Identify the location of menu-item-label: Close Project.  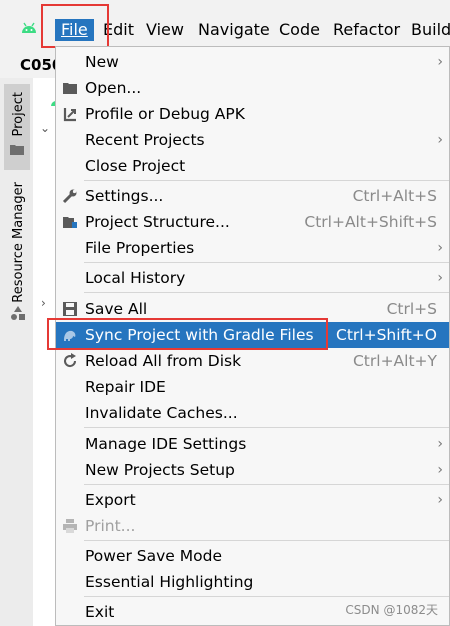
(135, 166).